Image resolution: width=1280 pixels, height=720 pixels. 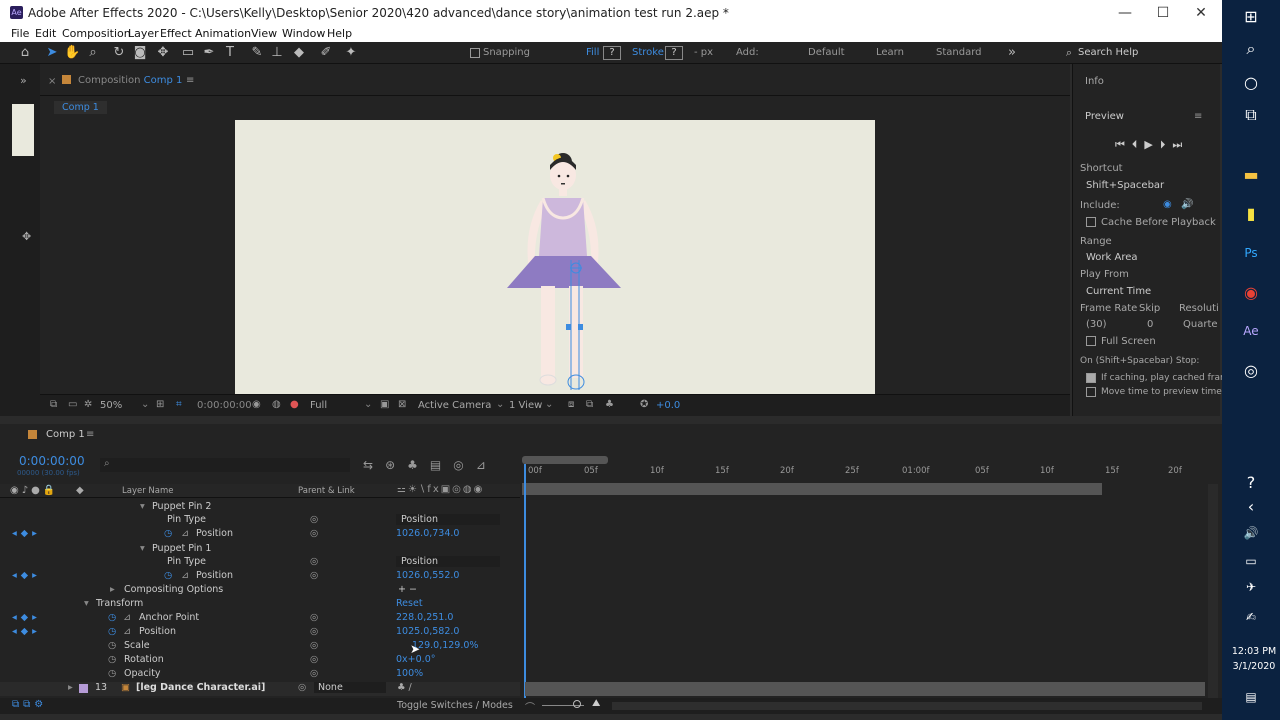 What do you see at coordinates (1166, 144) in the screenshot?
I see `next-frame-icon: ⏵` at bounding box center [1166, 144].